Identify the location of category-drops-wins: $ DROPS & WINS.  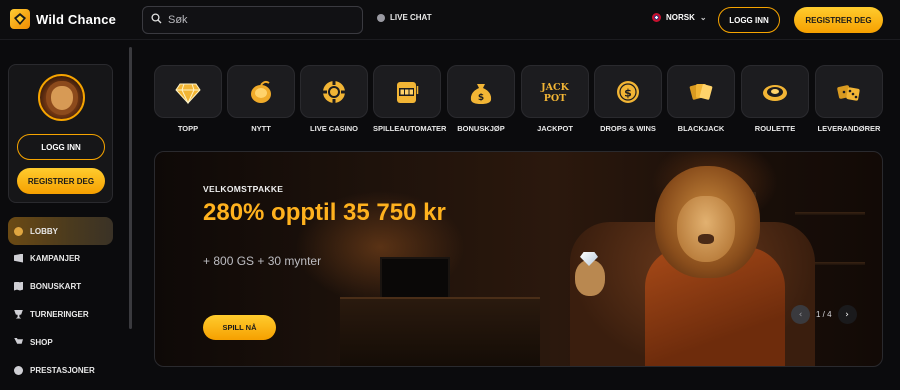
(628, 99).